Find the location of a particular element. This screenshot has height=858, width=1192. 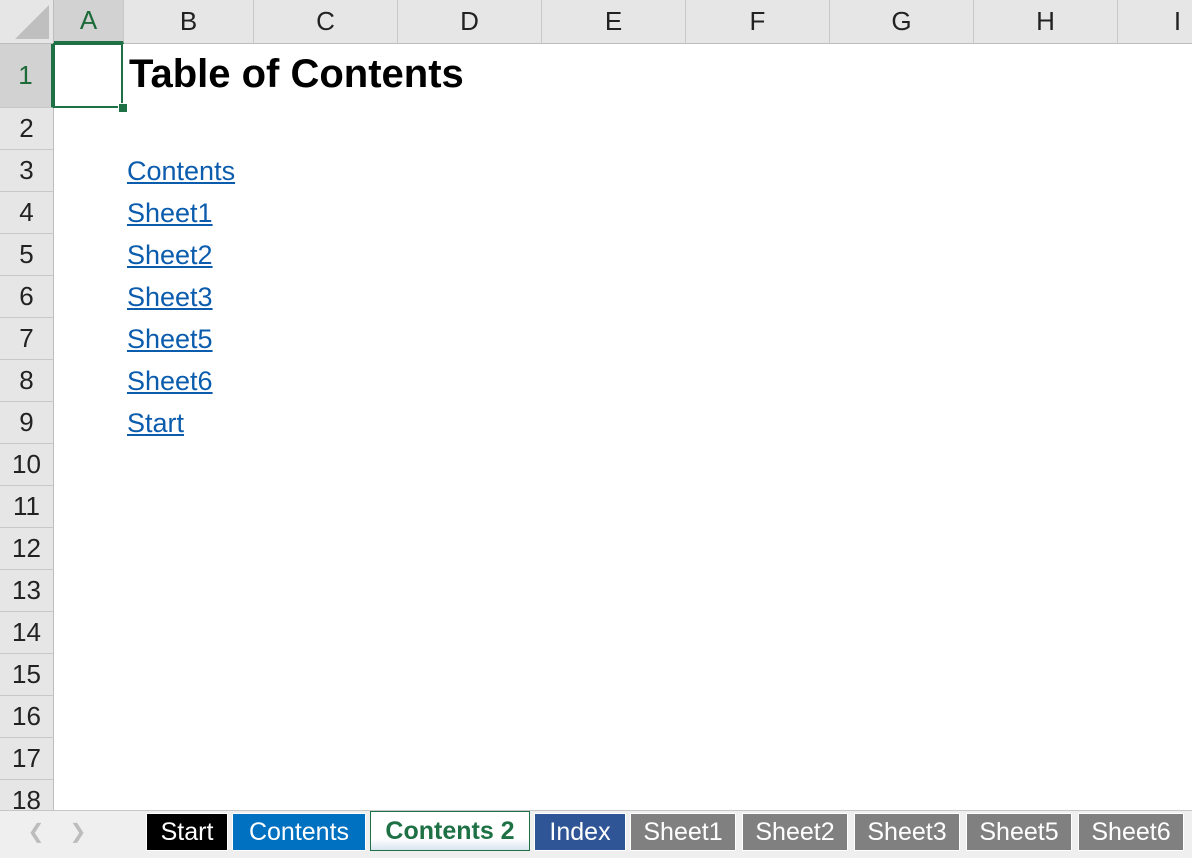

row-header-3: 3 is located at coordinates (27, 171).